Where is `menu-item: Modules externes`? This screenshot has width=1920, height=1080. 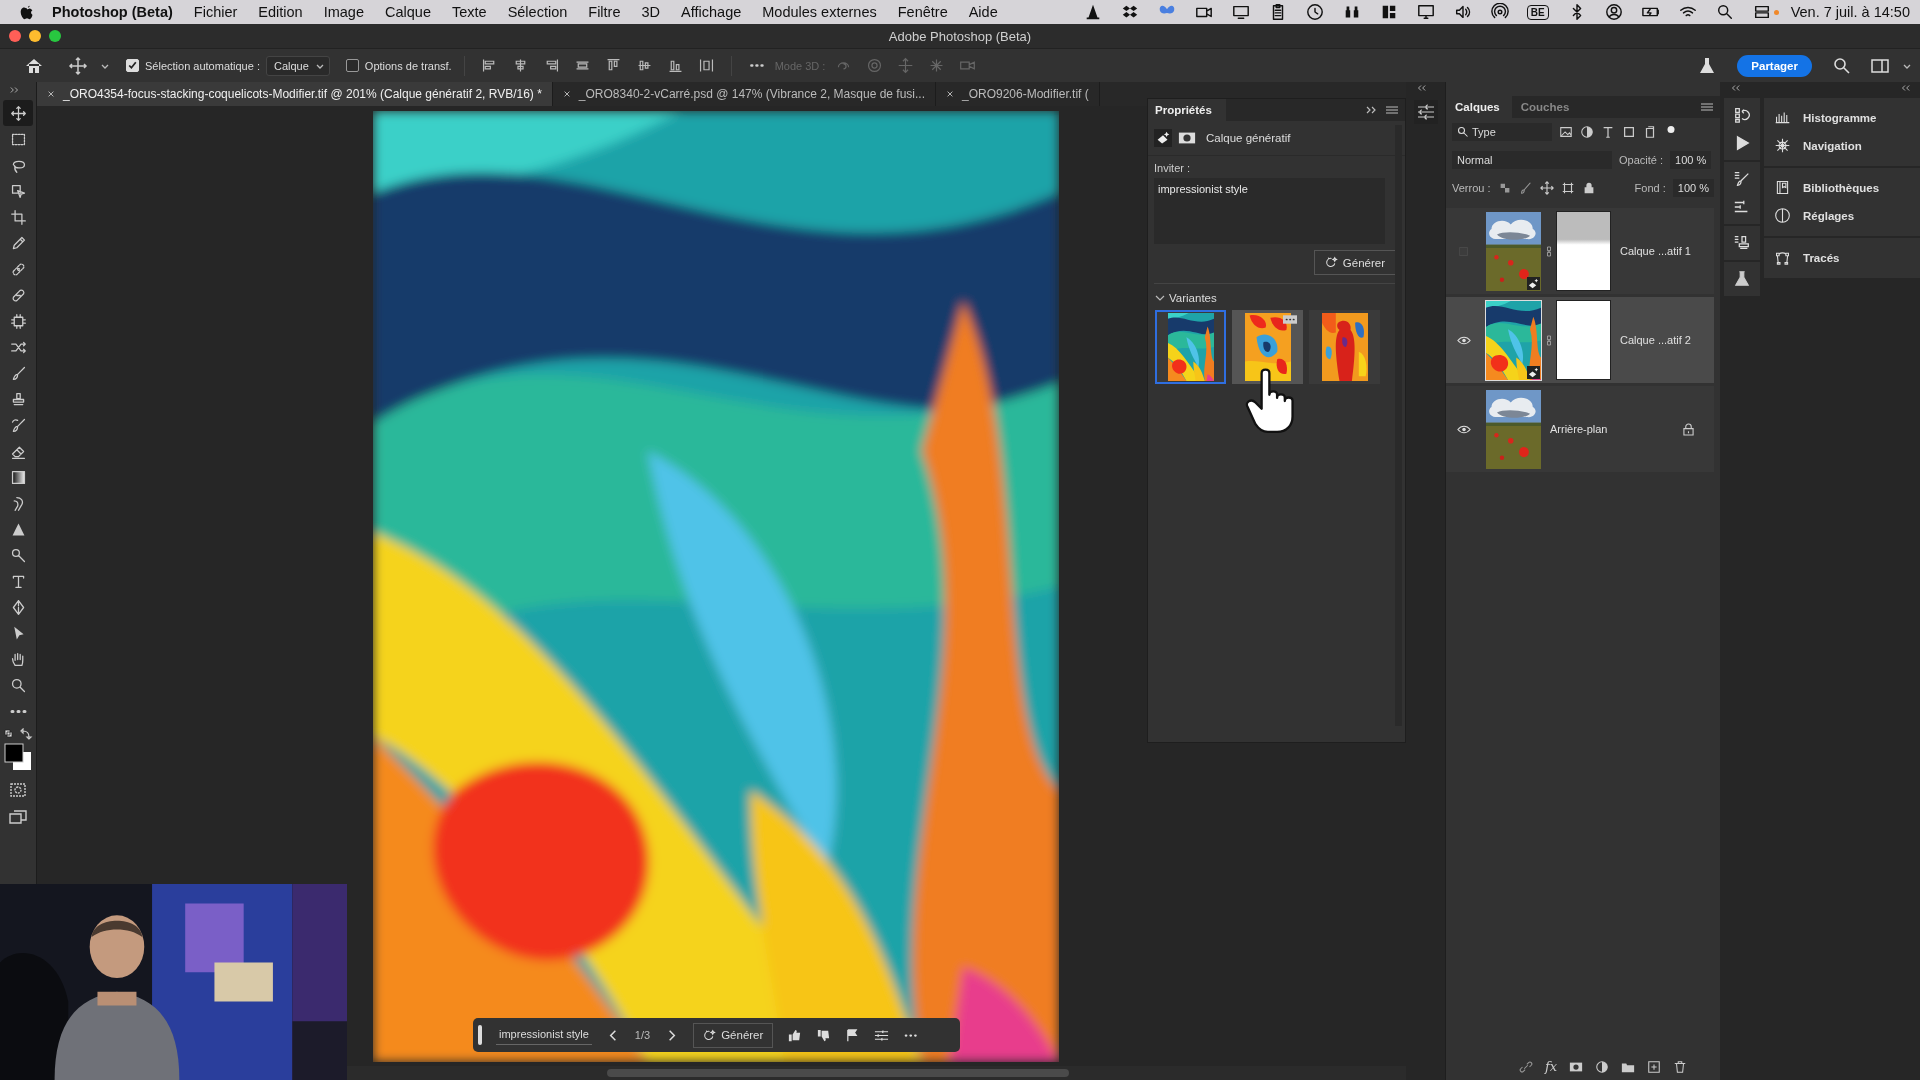
menu-item: Modules externes is located at coordinates (819, 12).